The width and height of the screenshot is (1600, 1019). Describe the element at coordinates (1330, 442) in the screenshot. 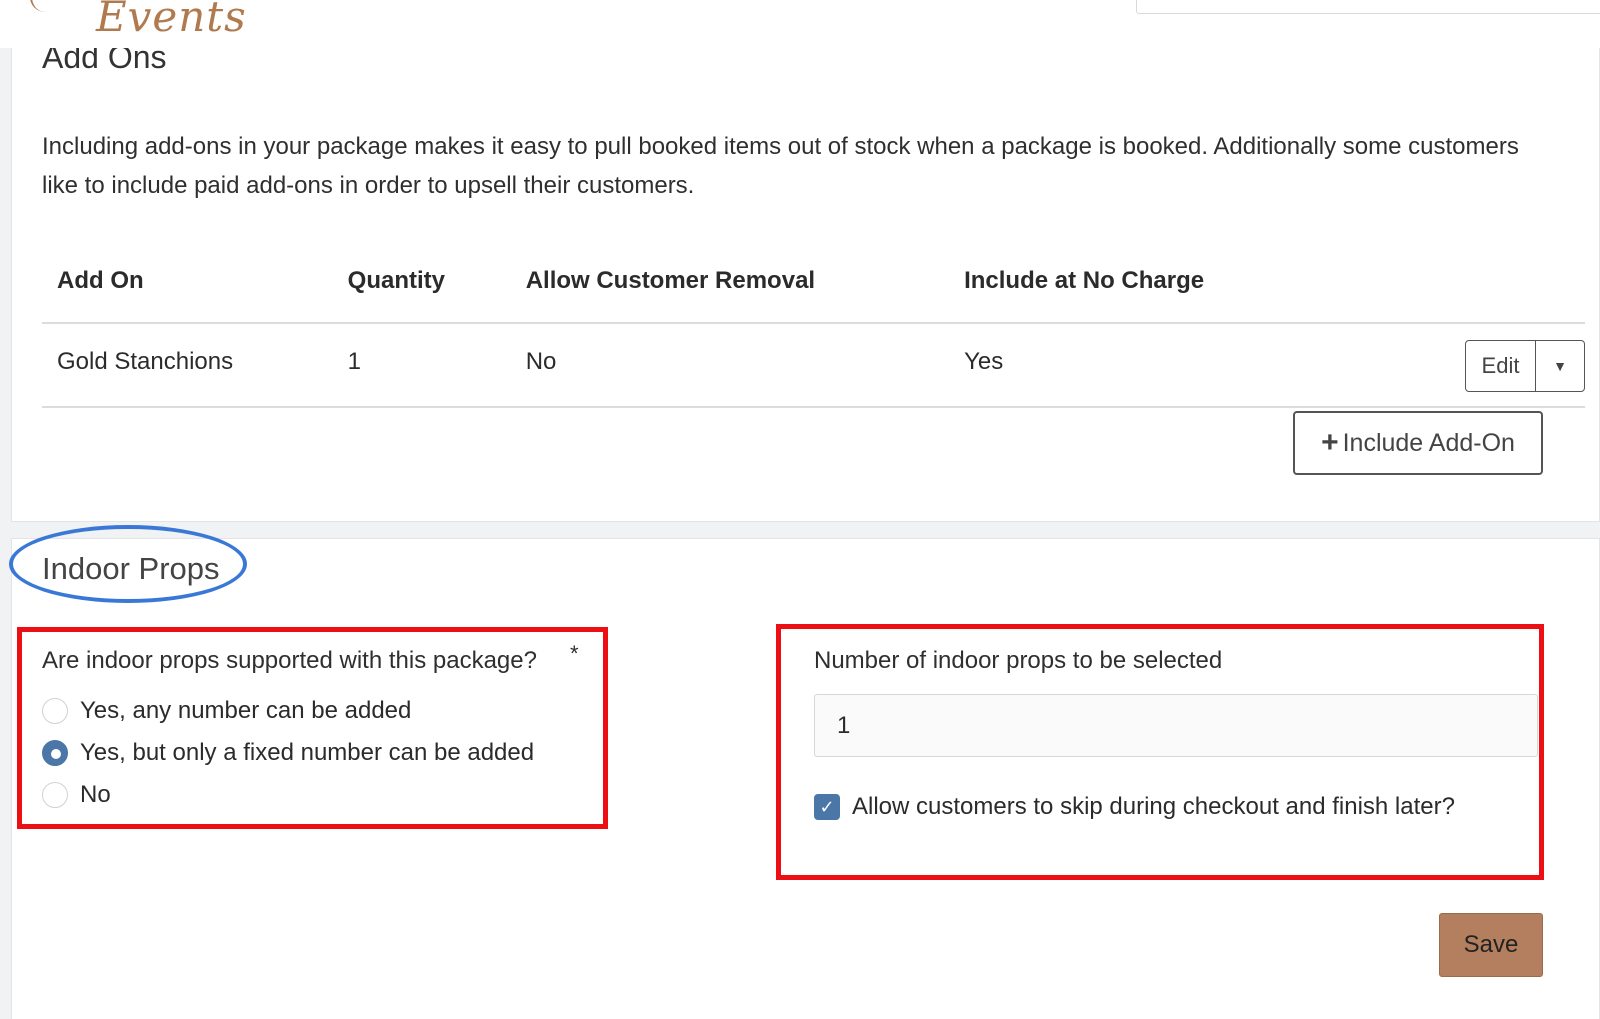

I see `plus-icon: +` at that location.